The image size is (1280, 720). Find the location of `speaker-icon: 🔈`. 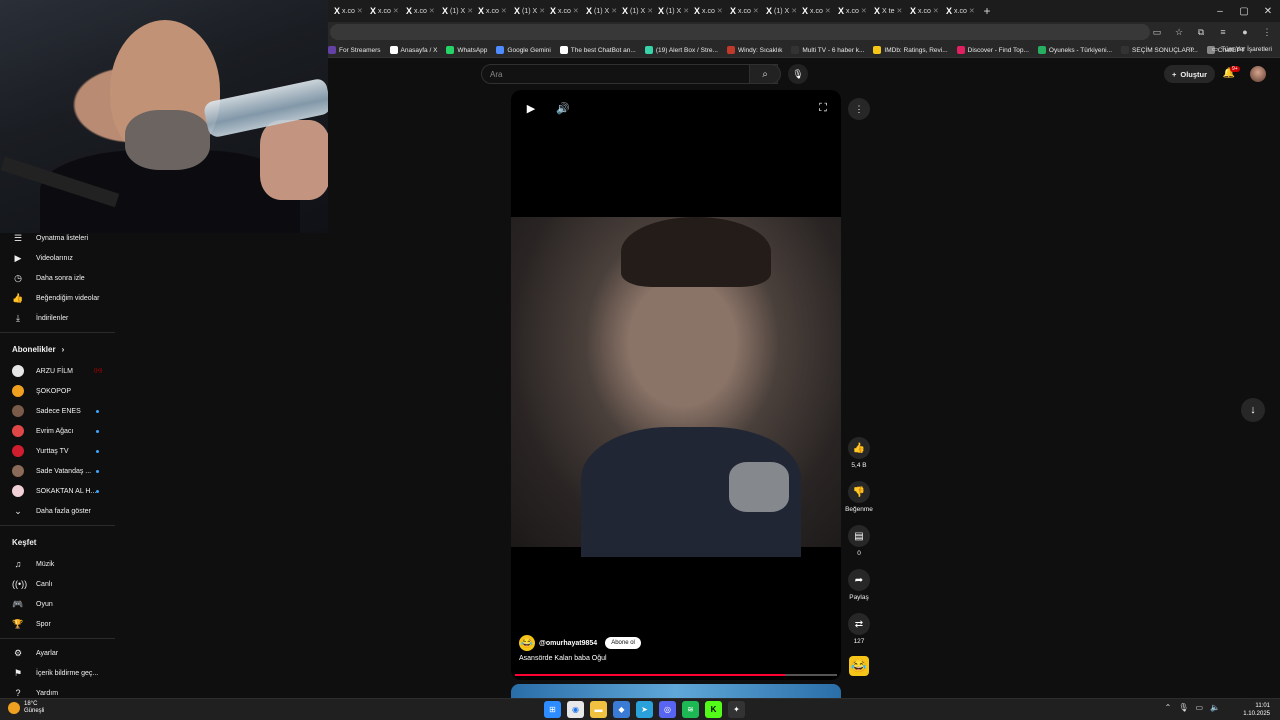

speaker-icon: 🔈 is located at coordinates (1215, 707).